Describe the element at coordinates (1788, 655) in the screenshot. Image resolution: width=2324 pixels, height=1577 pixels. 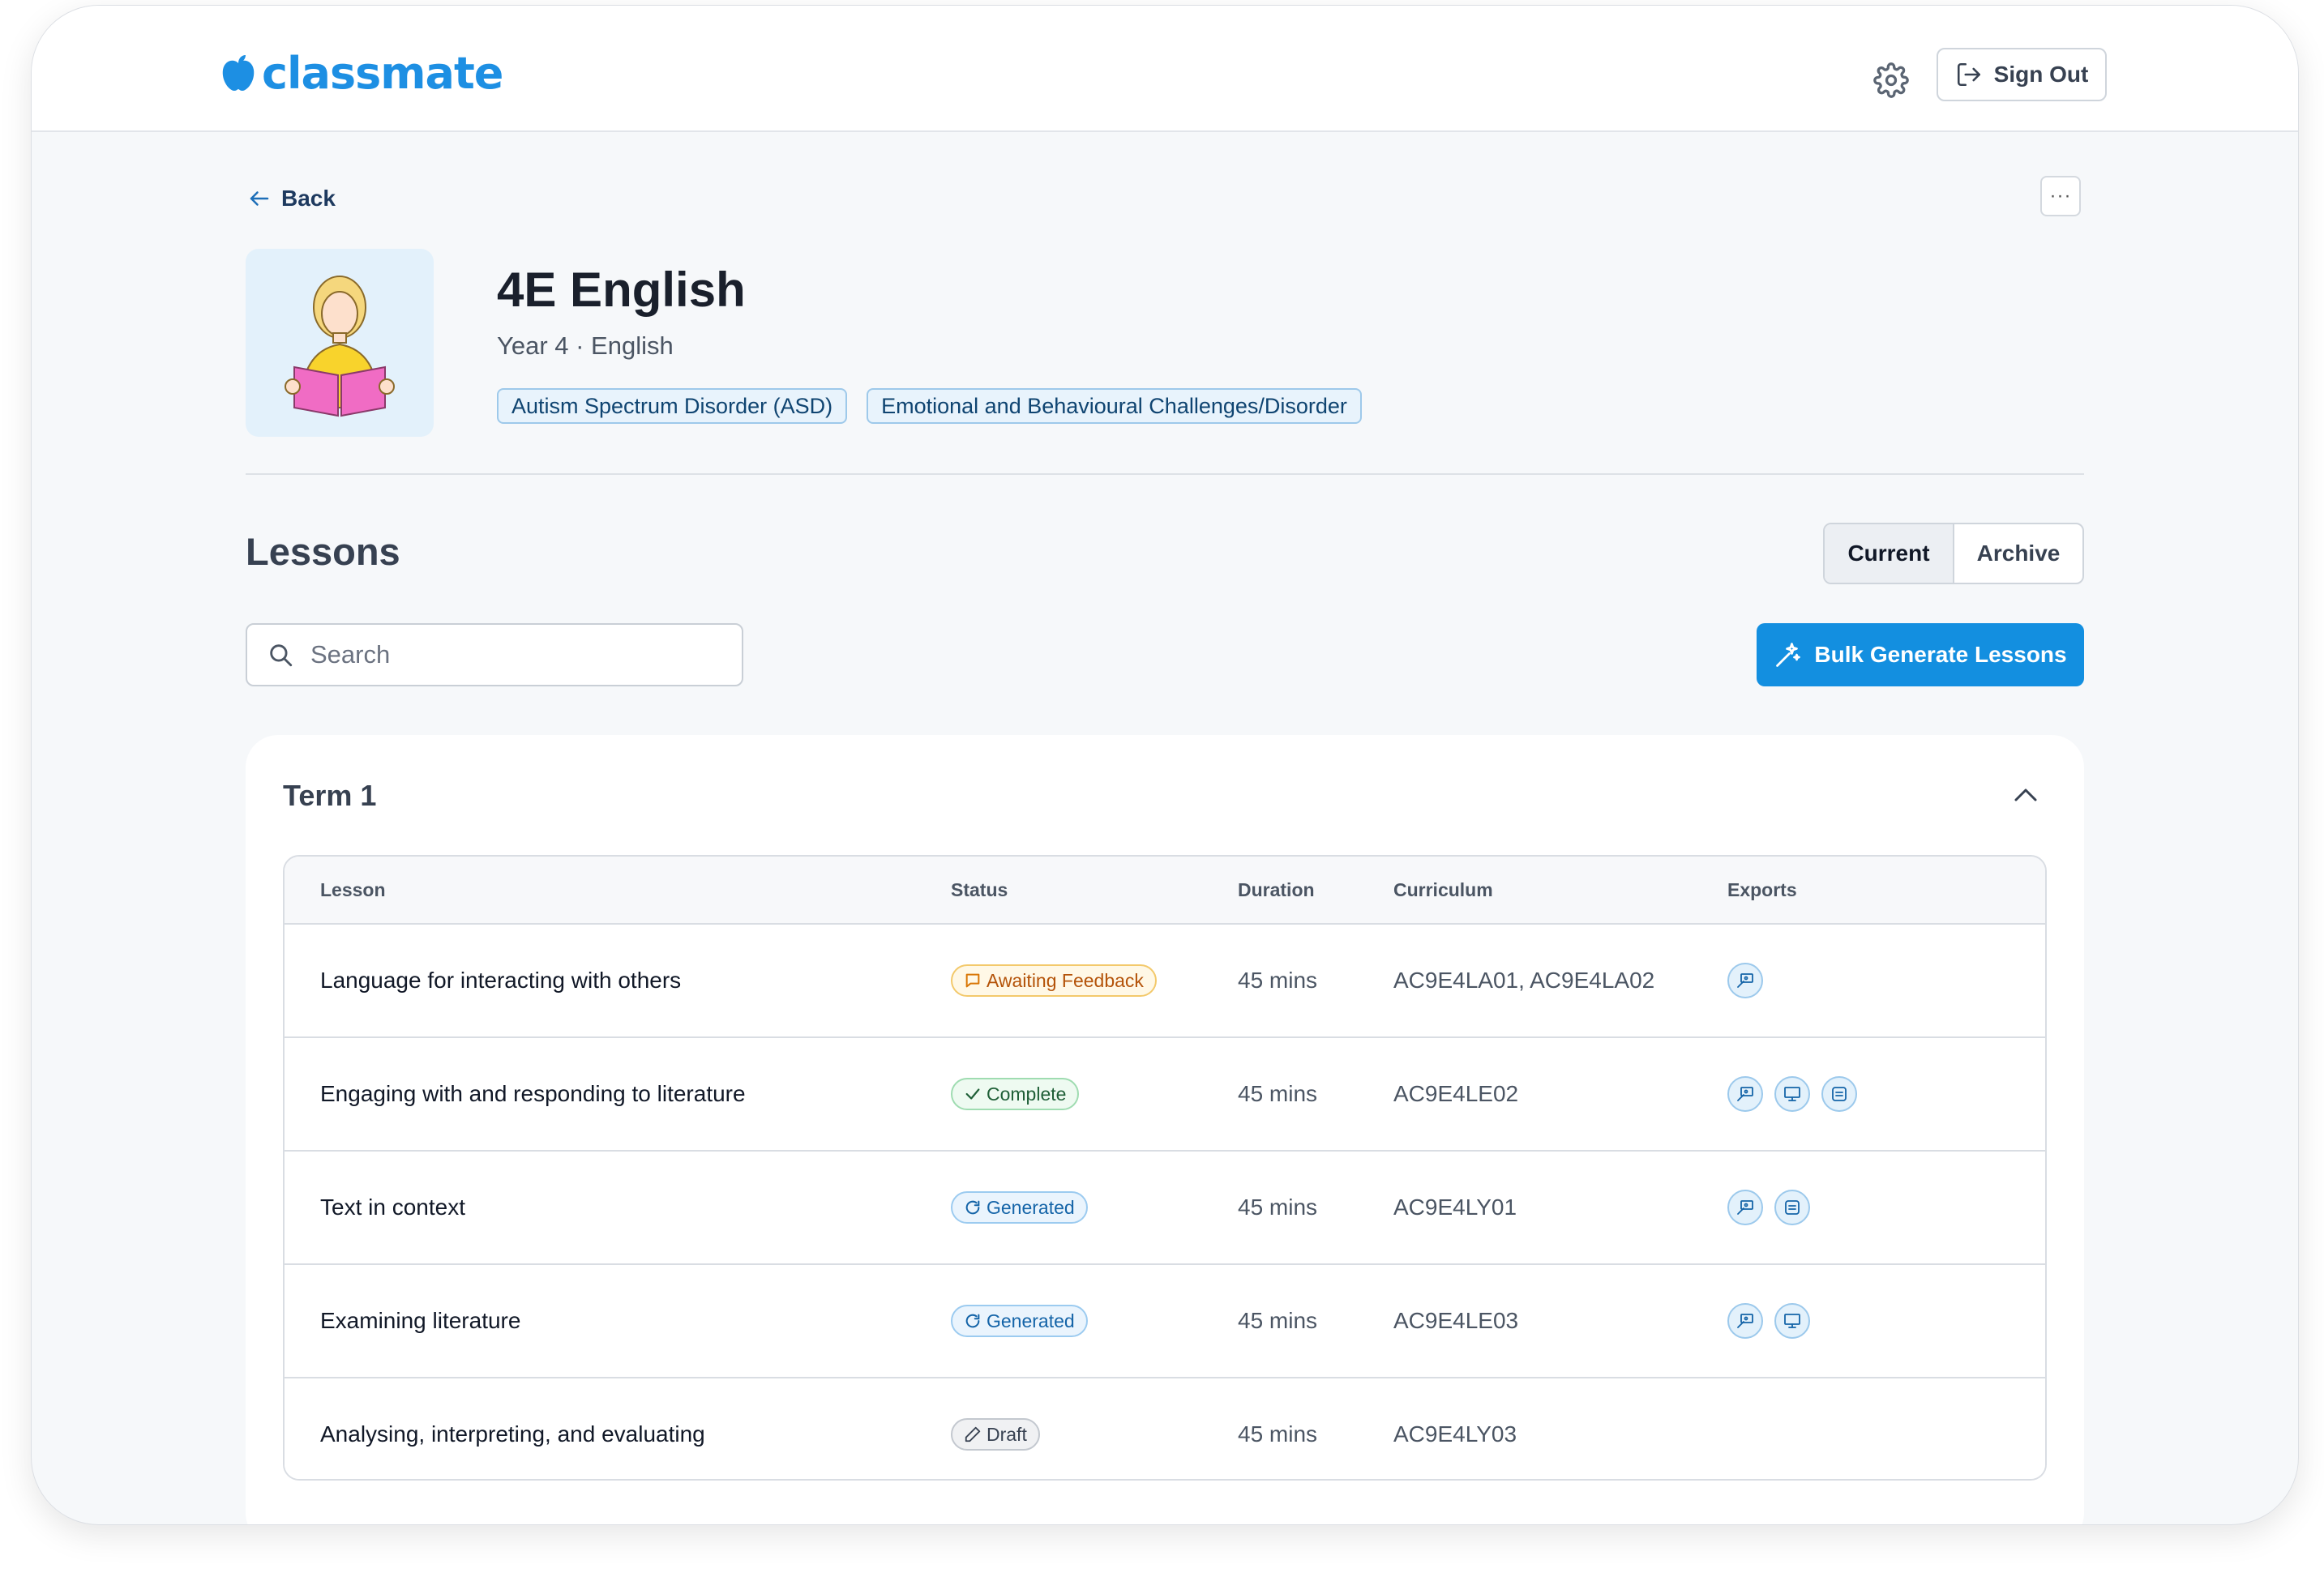
I see `sparkle-wand-icon` at that location.